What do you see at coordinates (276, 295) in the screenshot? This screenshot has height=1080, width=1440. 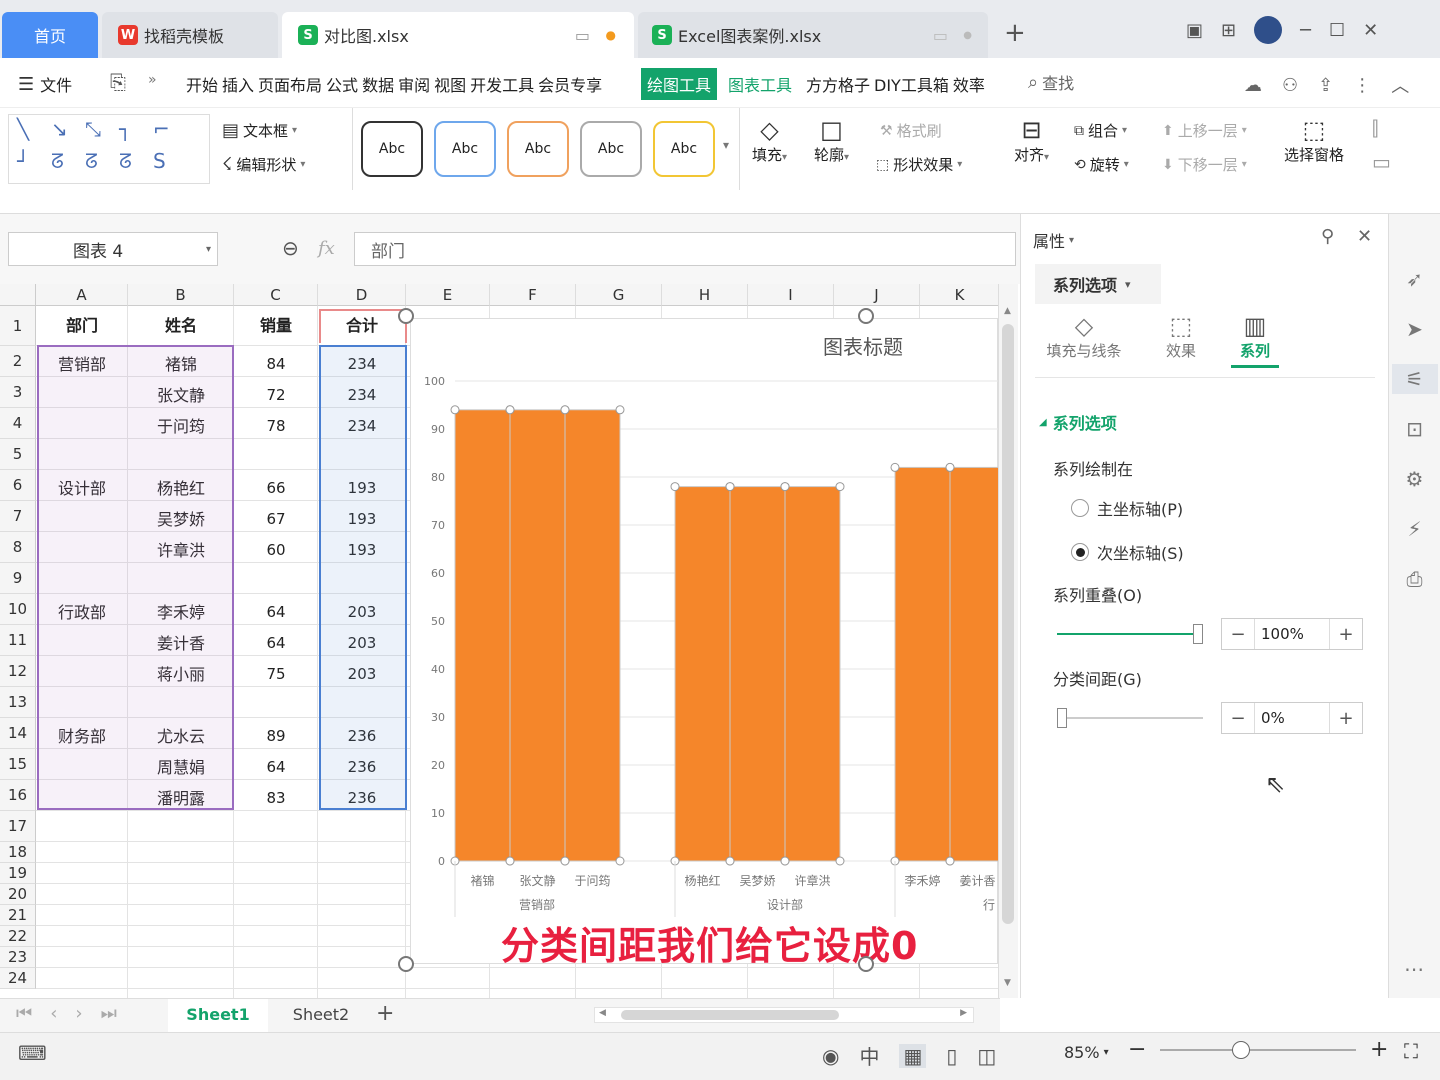 I see `column-header-C: C` at bounding box center [276, 295].